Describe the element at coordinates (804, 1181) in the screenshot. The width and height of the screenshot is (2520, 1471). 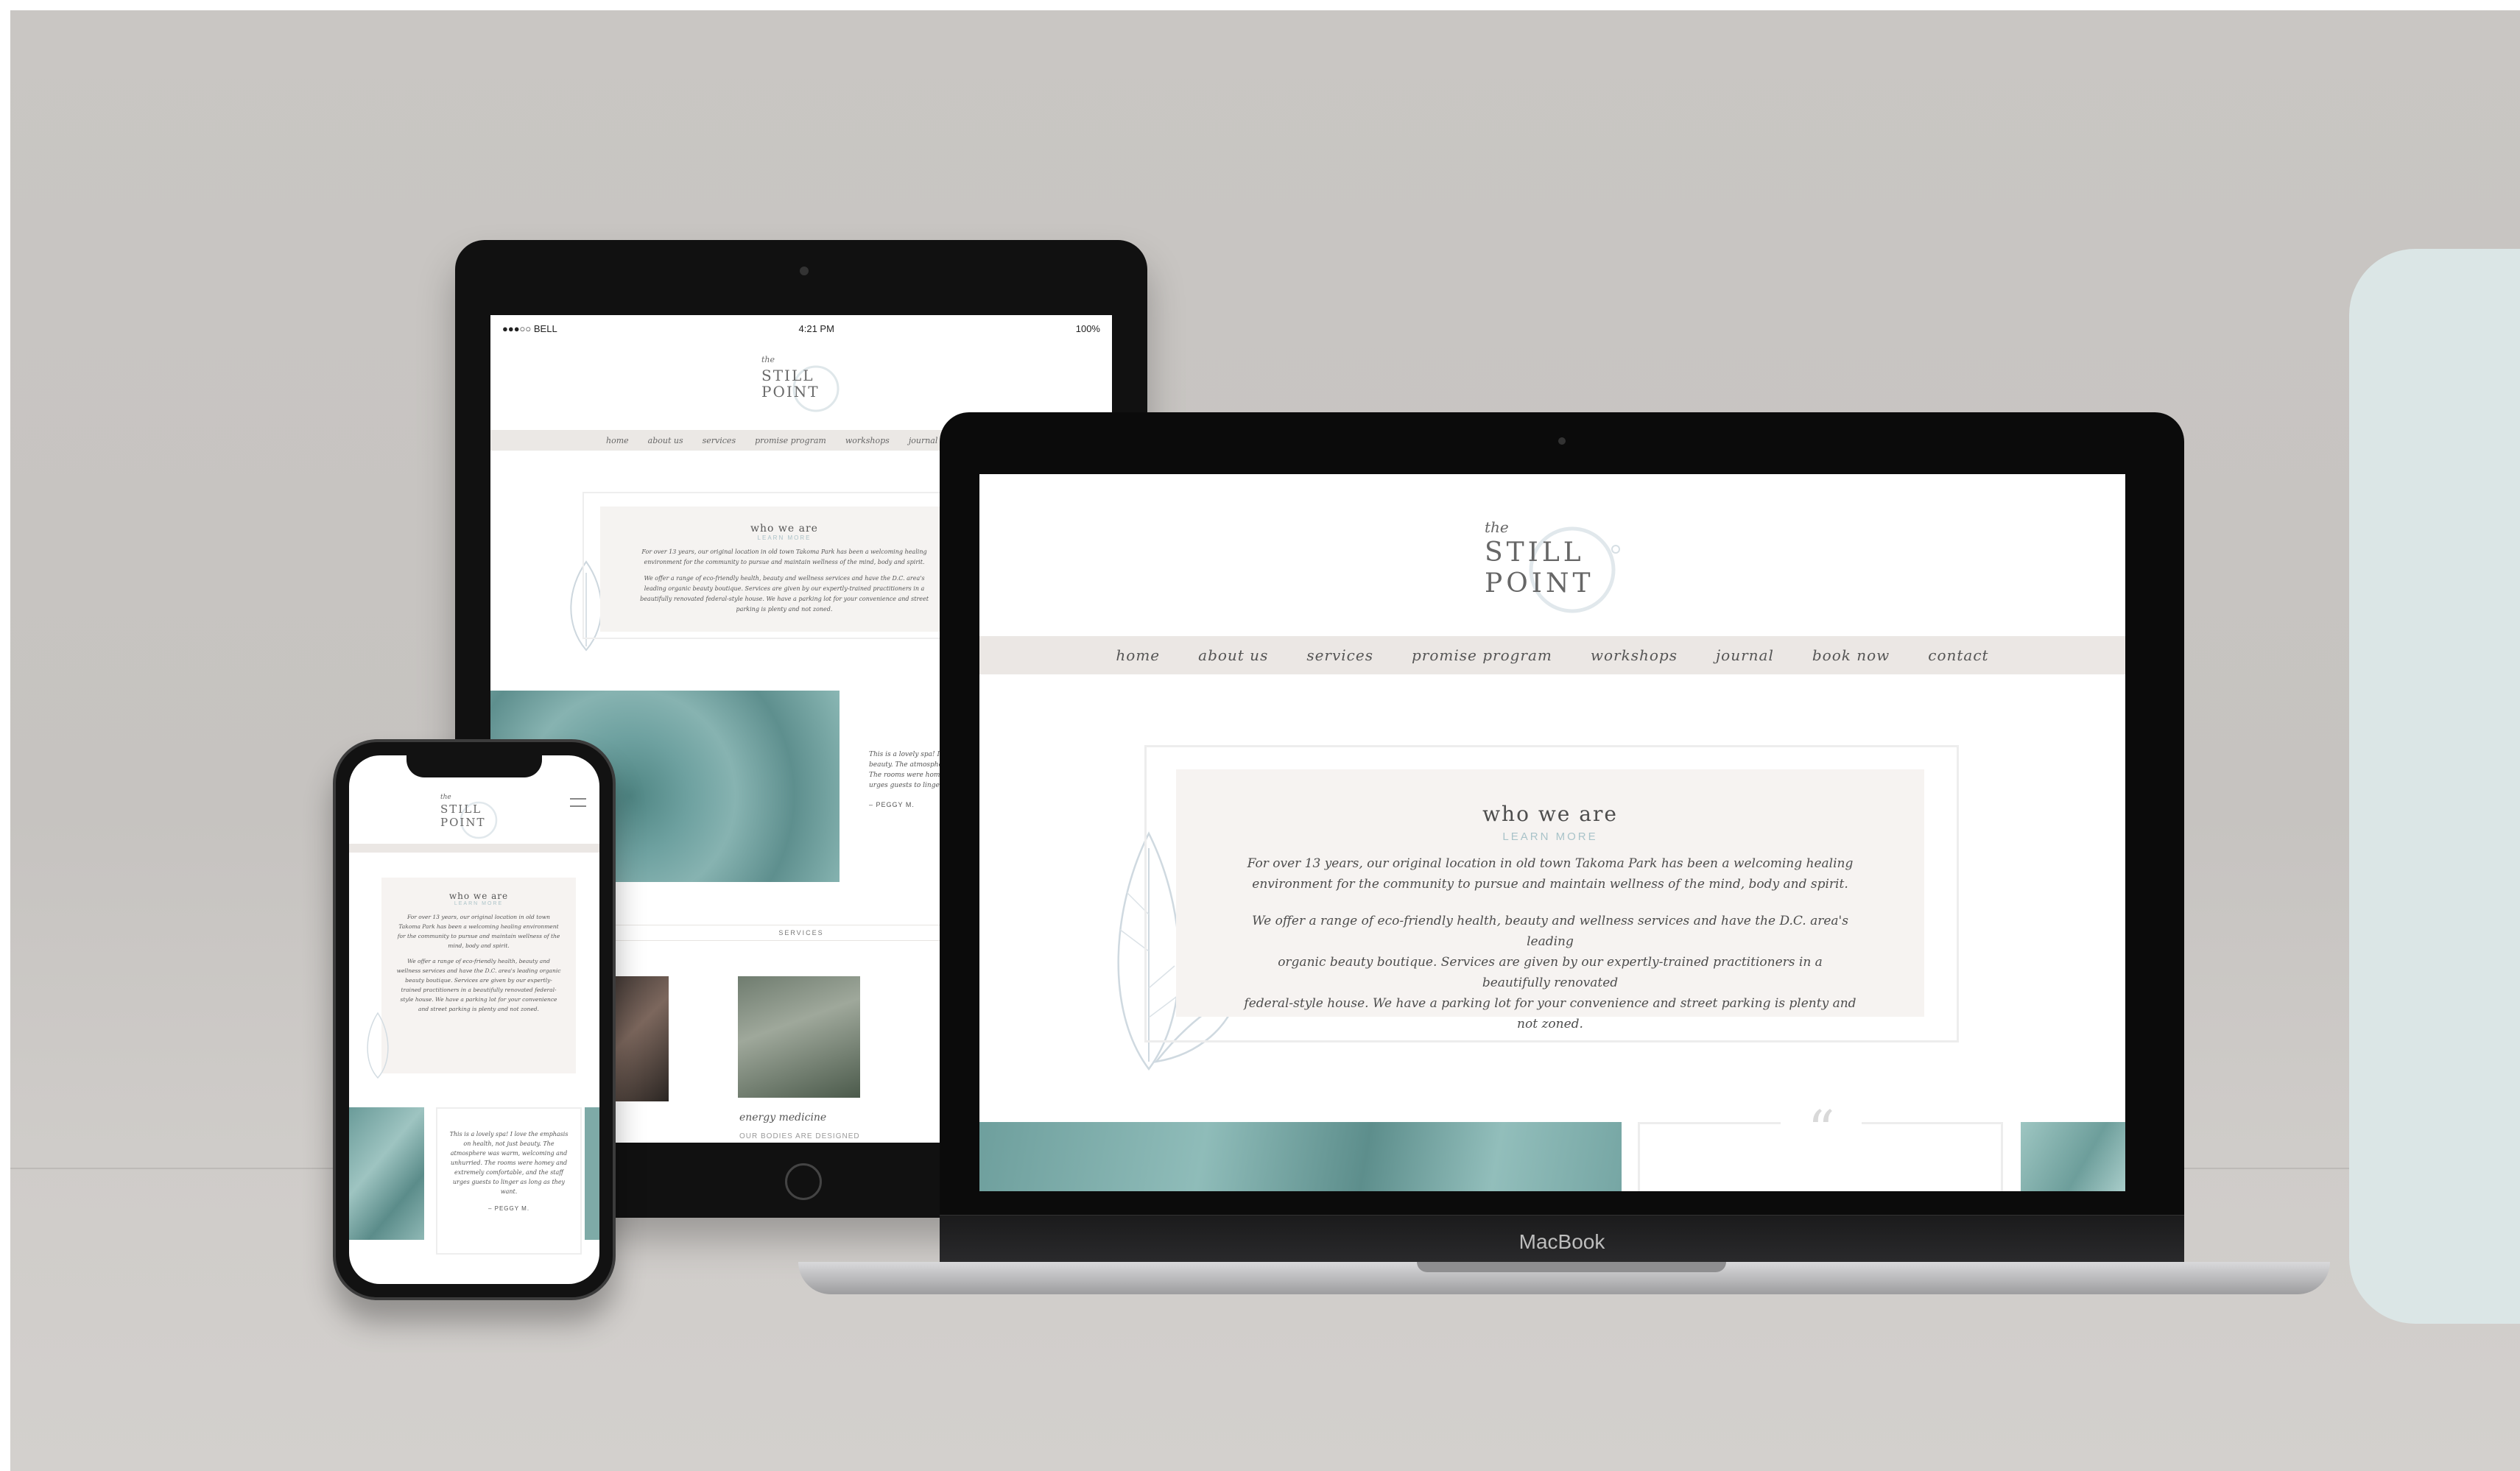
I see `tablet-home-button` at that location.